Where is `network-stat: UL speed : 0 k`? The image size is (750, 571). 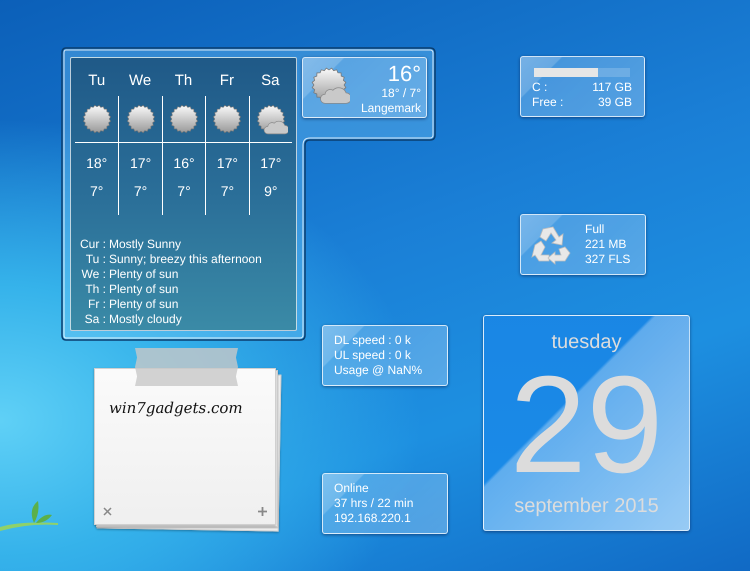 network-stat: UL speed : 0 k is located at coordinates (373, 355).